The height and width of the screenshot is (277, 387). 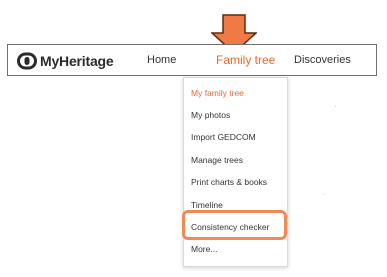 What do you see at coordinates (245, 60) in the screenshot?
I see `nav-family-tree: Family tree` at bounding box center [245, 60].